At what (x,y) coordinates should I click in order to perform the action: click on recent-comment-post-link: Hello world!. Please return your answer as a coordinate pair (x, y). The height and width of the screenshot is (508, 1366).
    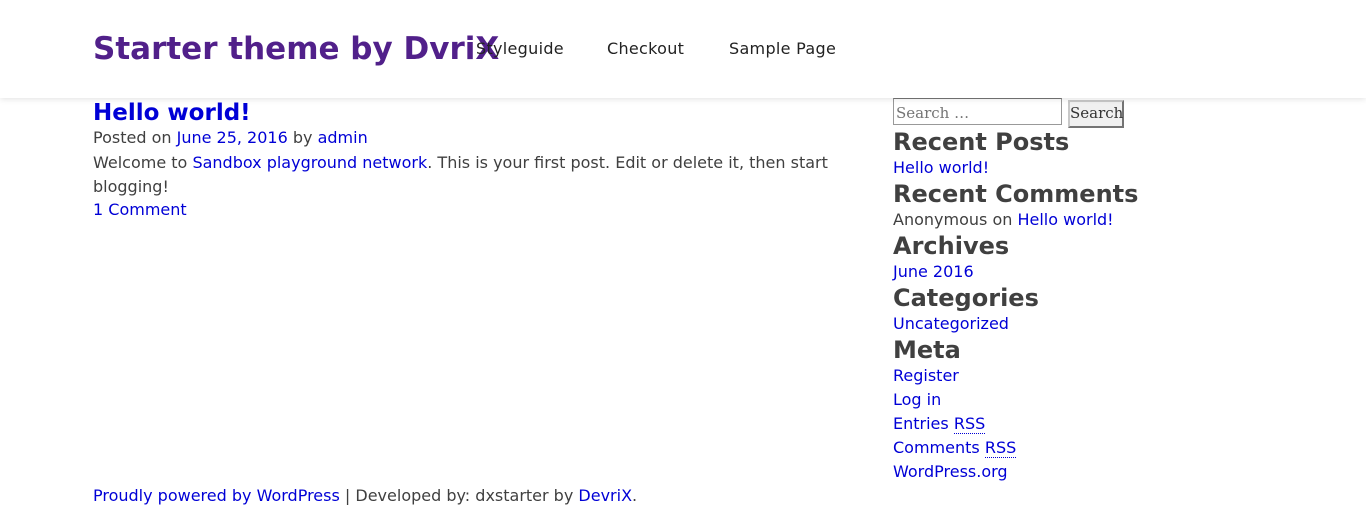
    Looking at the image, I should click on (1065, 219).